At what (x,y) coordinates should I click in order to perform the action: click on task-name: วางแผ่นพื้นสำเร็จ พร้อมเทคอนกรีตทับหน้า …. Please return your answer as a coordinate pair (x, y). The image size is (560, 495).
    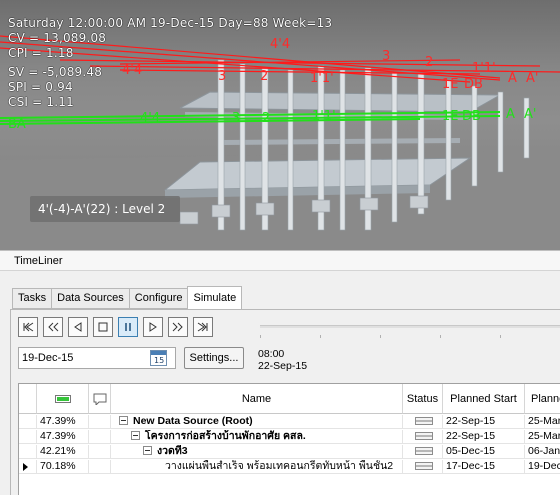
    Looking at the image, I should click on (279, 466).